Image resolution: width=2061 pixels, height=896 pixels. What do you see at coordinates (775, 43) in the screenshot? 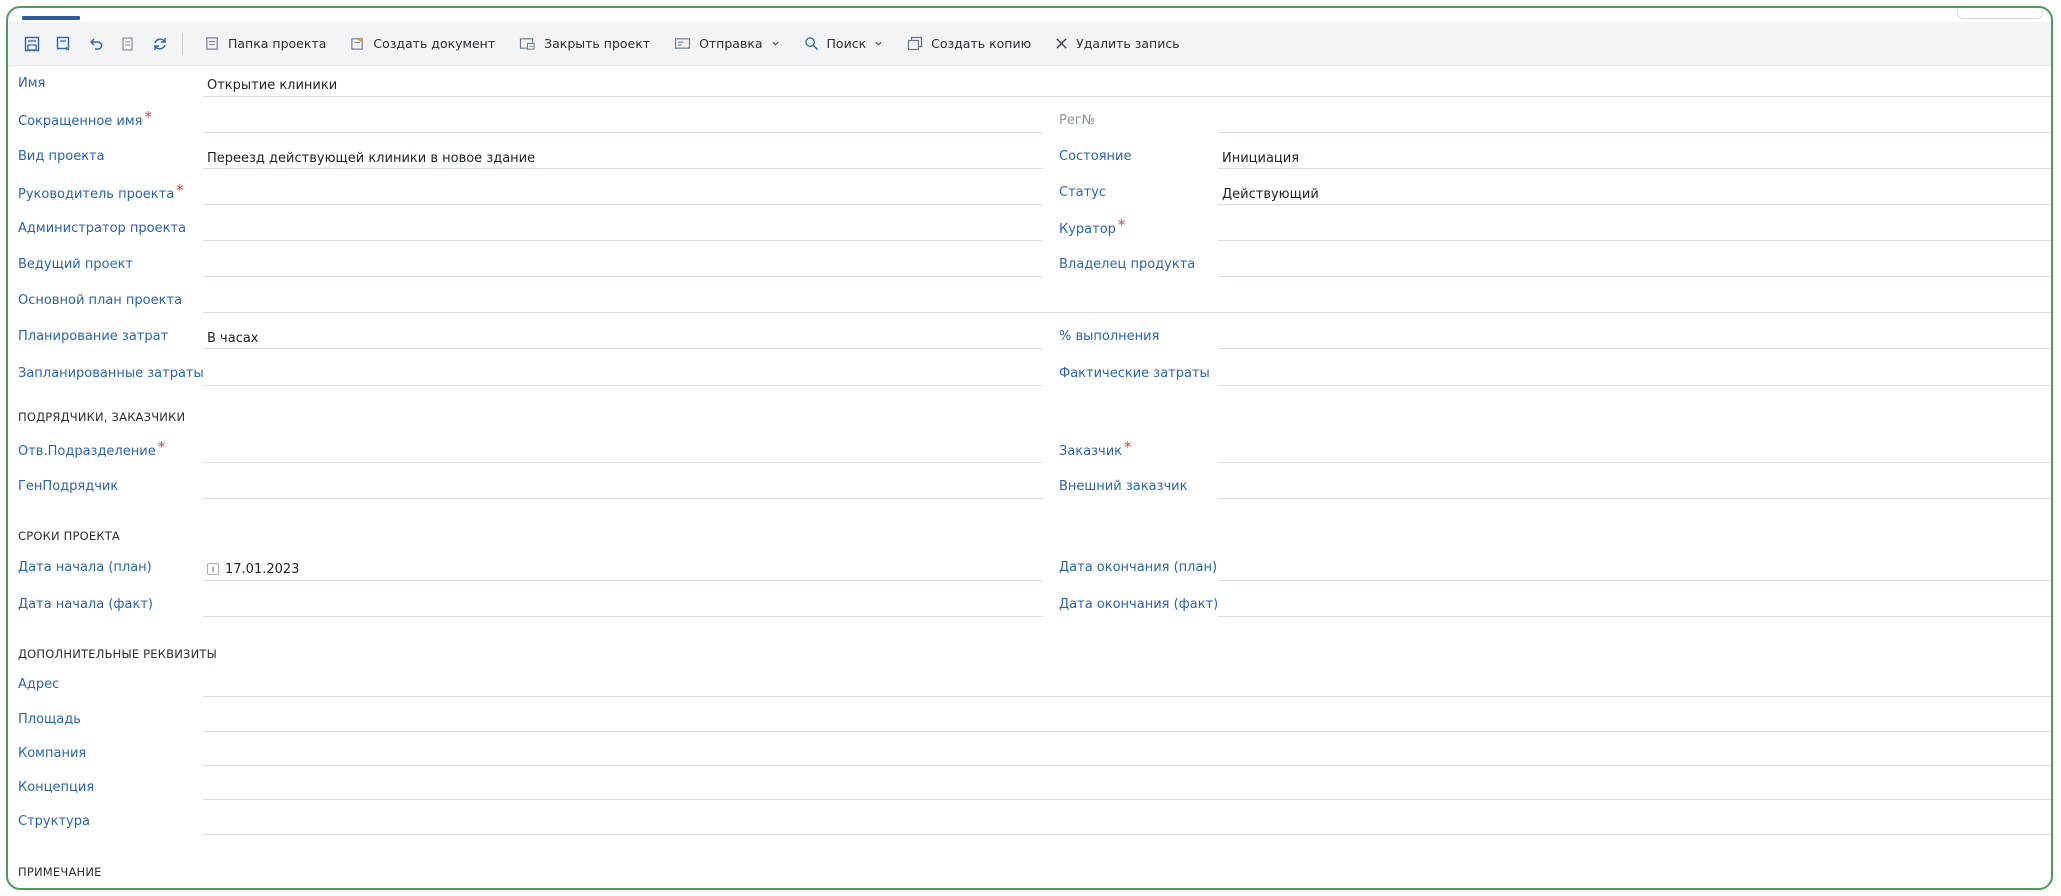
I see `chevron-down-icon` at bounding box center [775, 43].